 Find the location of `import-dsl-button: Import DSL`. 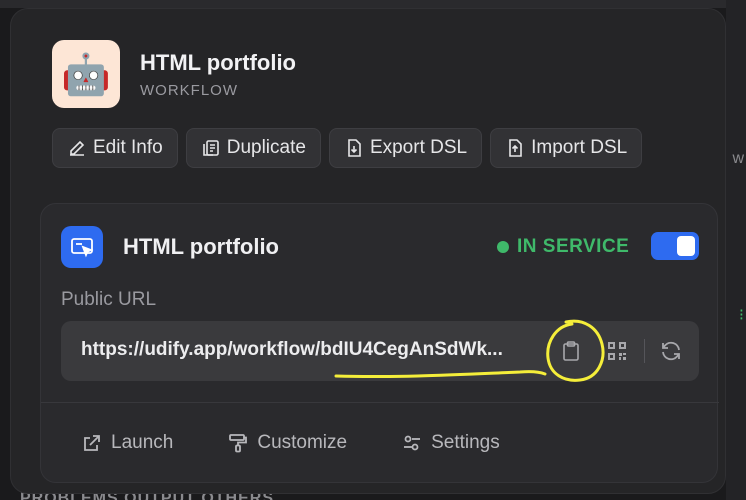

import-dsl-button: Import DSL is located at coordinates (566, 148).